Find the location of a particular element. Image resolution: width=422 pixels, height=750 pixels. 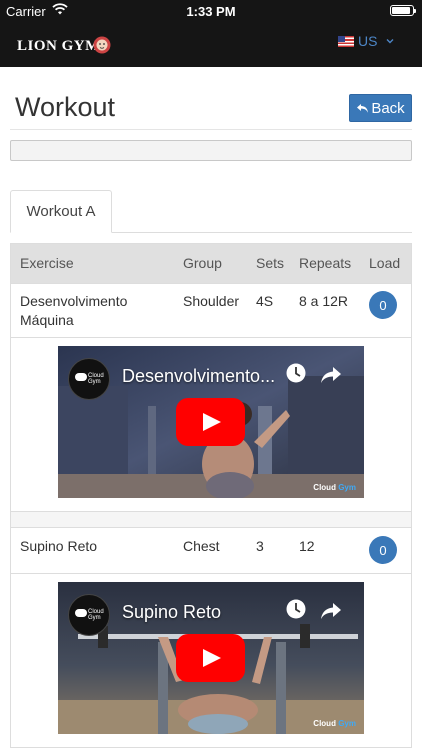

exercise-name: Supino Reto is located at coordinates (59, 546).